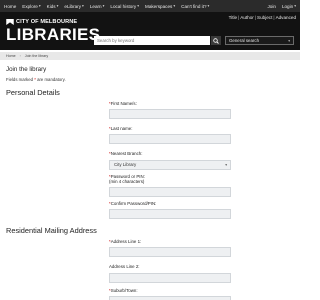  What do you see at coordinates (170, 185) in the screenshot?
I see `password-field: *Password or PIN: (min 4 characters)` at bounding box center [170, 185].